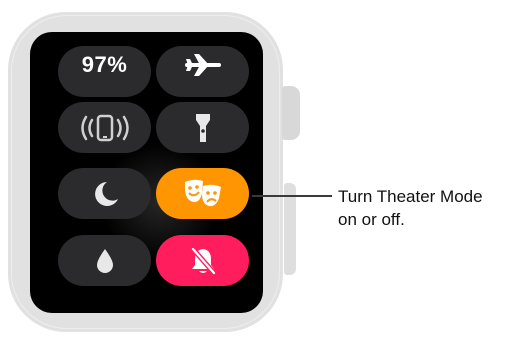  I want to click on ping-iphone-icon, so click(104, 127).